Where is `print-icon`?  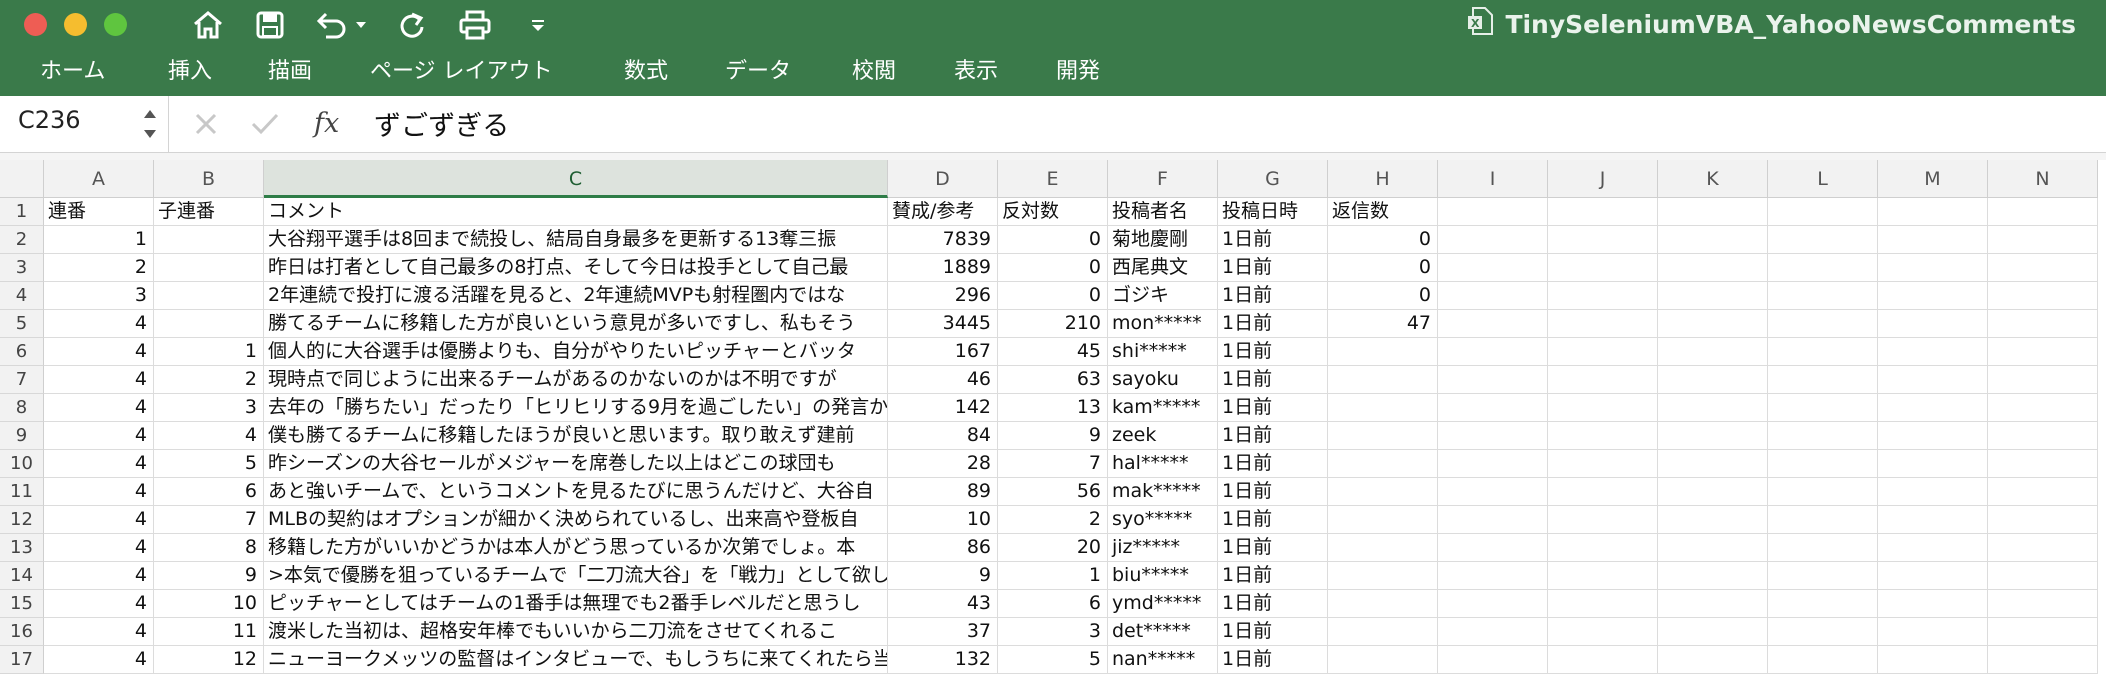
print-icon is located at coordinates (475, 25).